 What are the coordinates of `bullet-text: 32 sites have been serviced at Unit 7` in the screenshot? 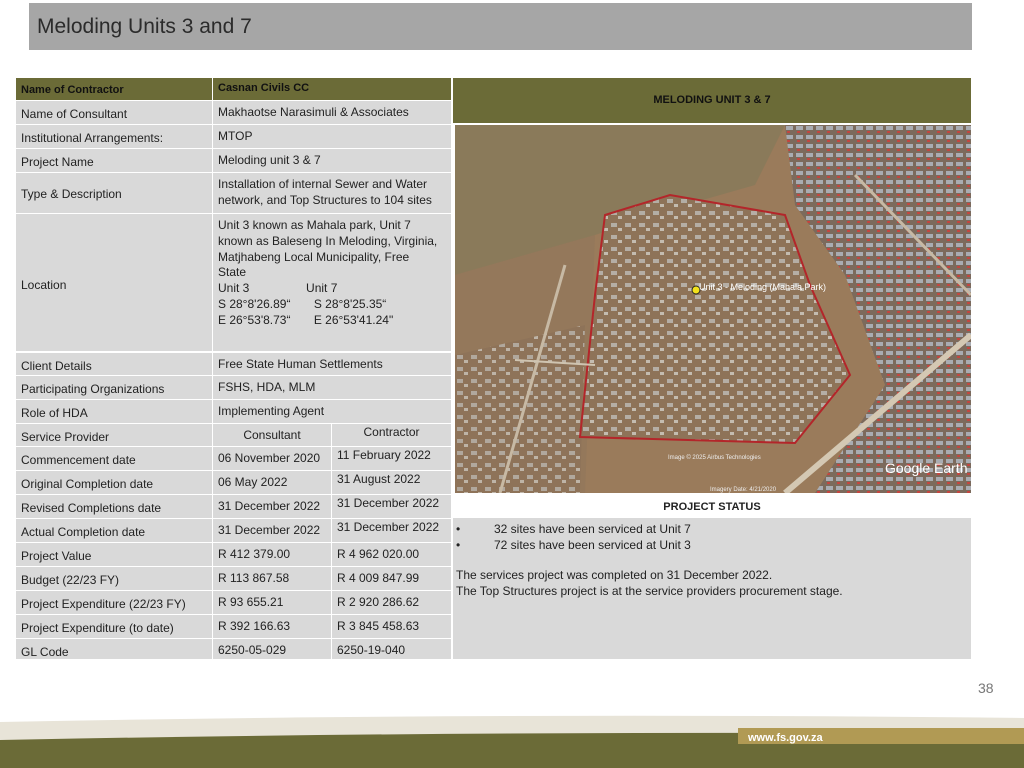 It's located at (592, 529).